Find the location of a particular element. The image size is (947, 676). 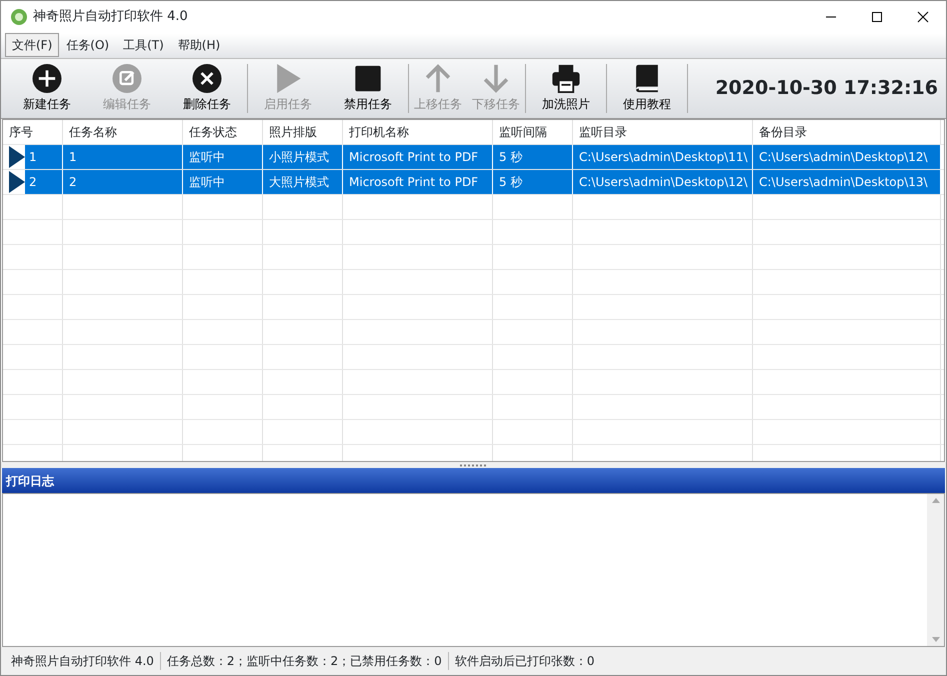

column-header: 序号 is located at coordinates (33, 132).